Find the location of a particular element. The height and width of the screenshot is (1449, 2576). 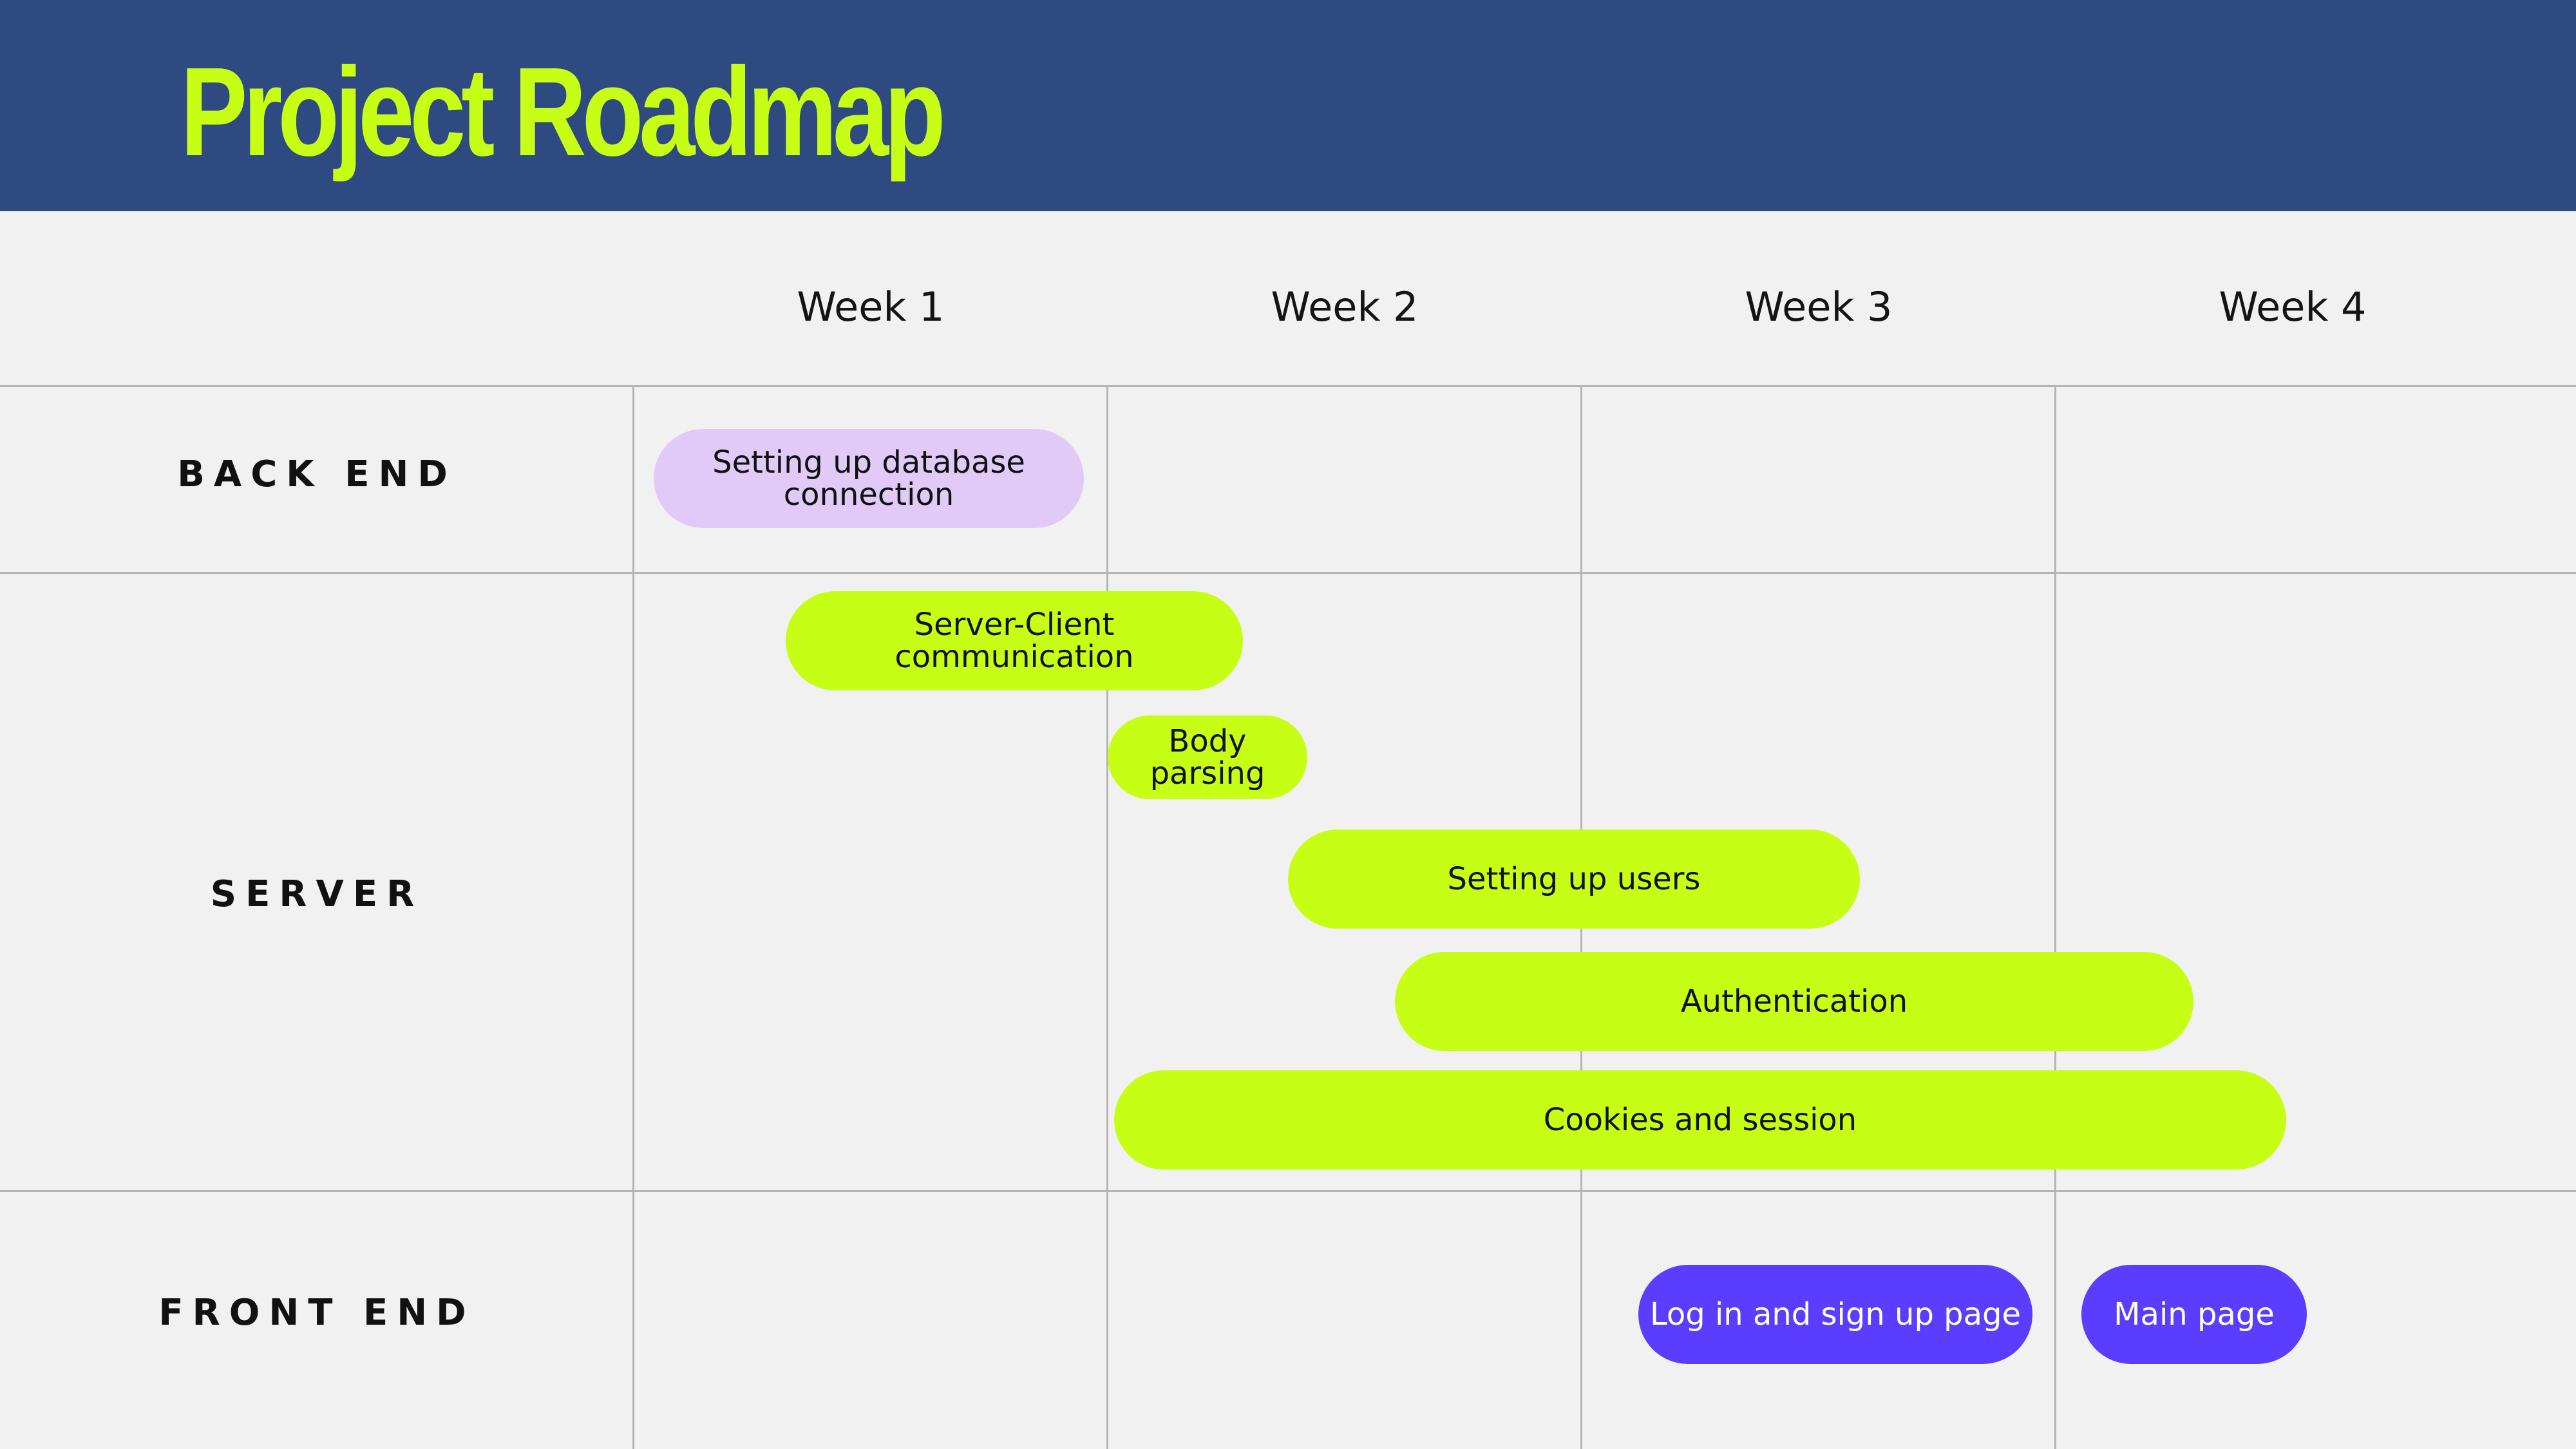

week-1-header: Week 1 is located at coordinates (871, 306).